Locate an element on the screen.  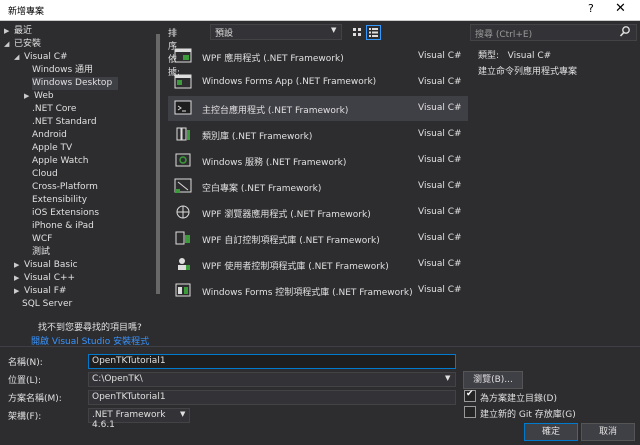
name-label: 名稱(N): is located at coordinates (25, 363).